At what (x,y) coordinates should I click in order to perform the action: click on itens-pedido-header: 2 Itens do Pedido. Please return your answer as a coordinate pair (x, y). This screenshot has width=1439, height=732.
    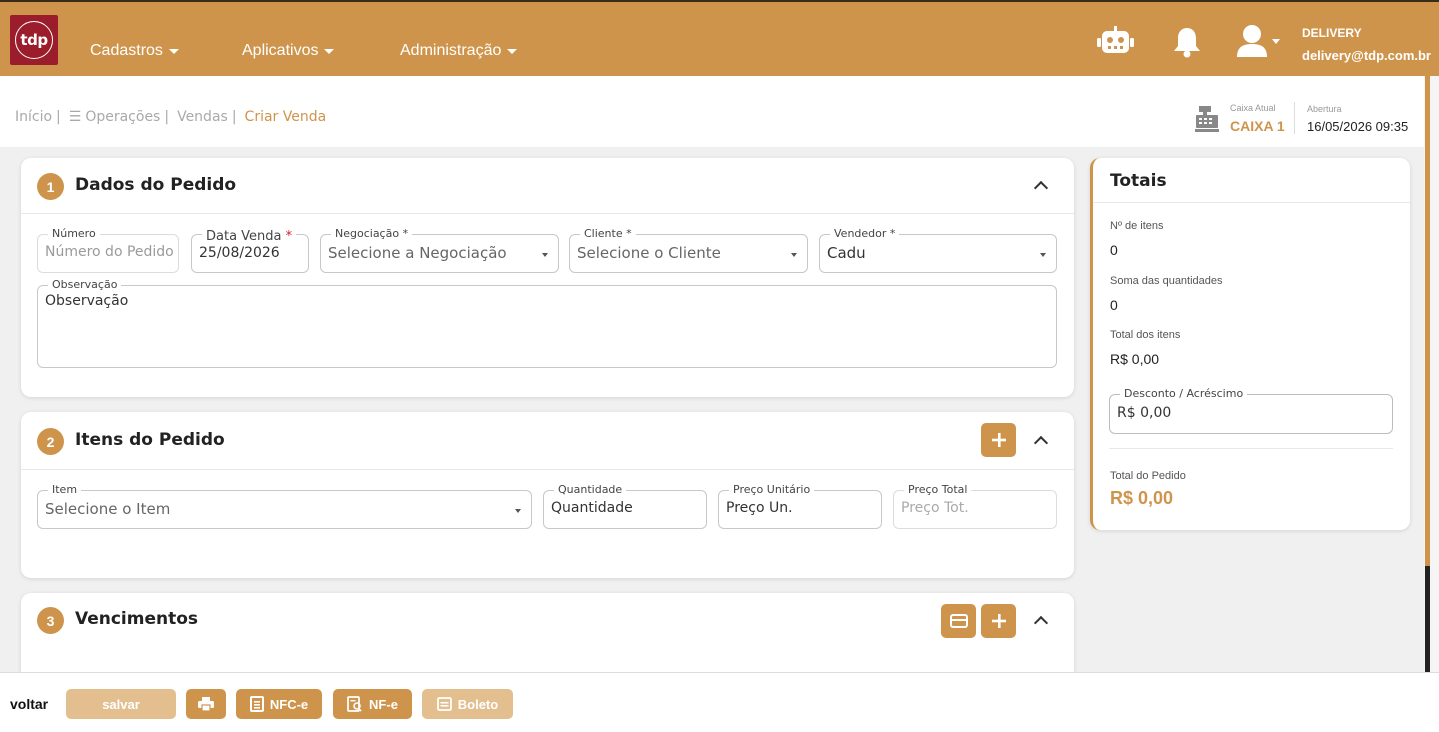
    Looking at the image, I should click on (547, 441).